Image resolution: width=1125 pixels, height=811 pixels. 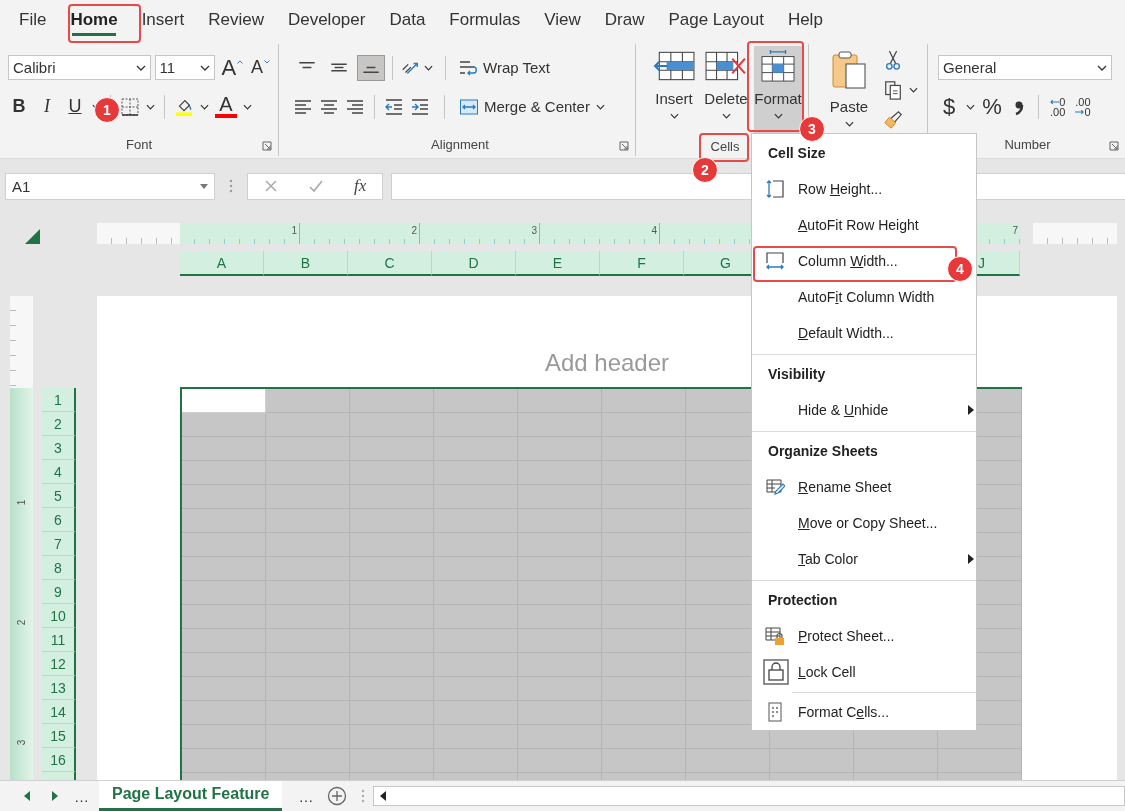 What do you see at coordinates (460, 144) in the screenshot?
I see `group-label: Alignment` at bounding box center [460, 144].